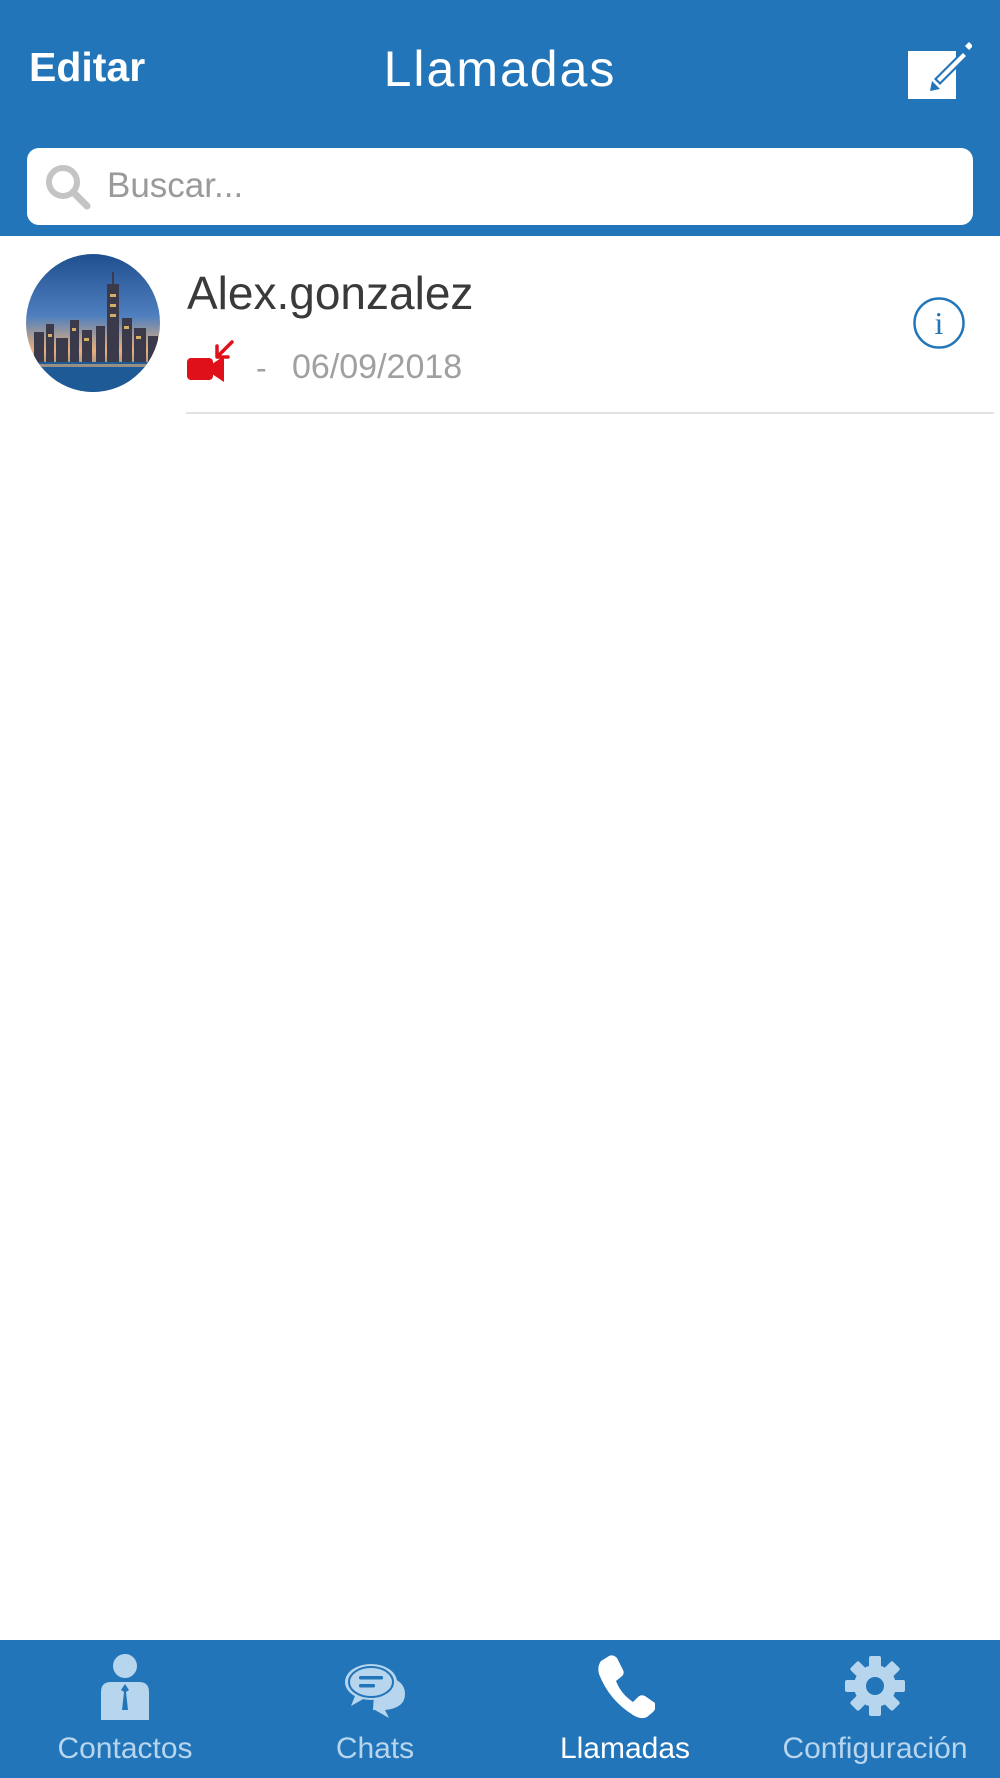 This screenshot has width=1000, height=1778. I want to click on tab-label: Contactos, so click(125, 1748).